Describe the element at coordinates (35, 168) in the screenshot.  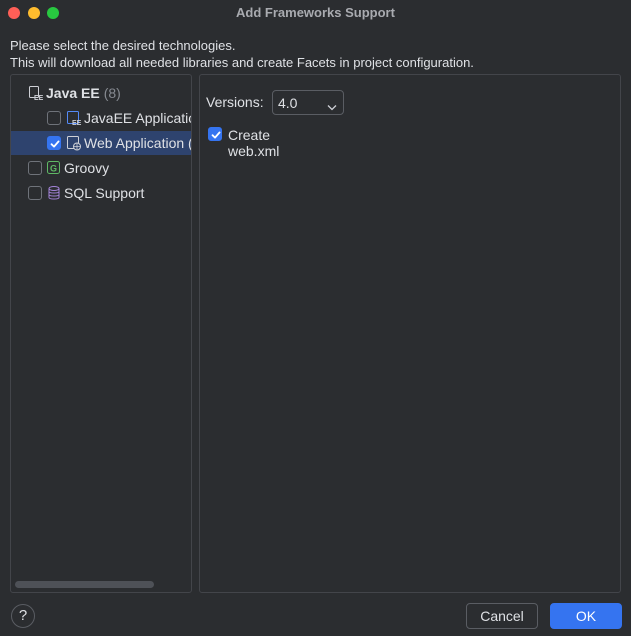
I see `groovy-checkbox` at that location.